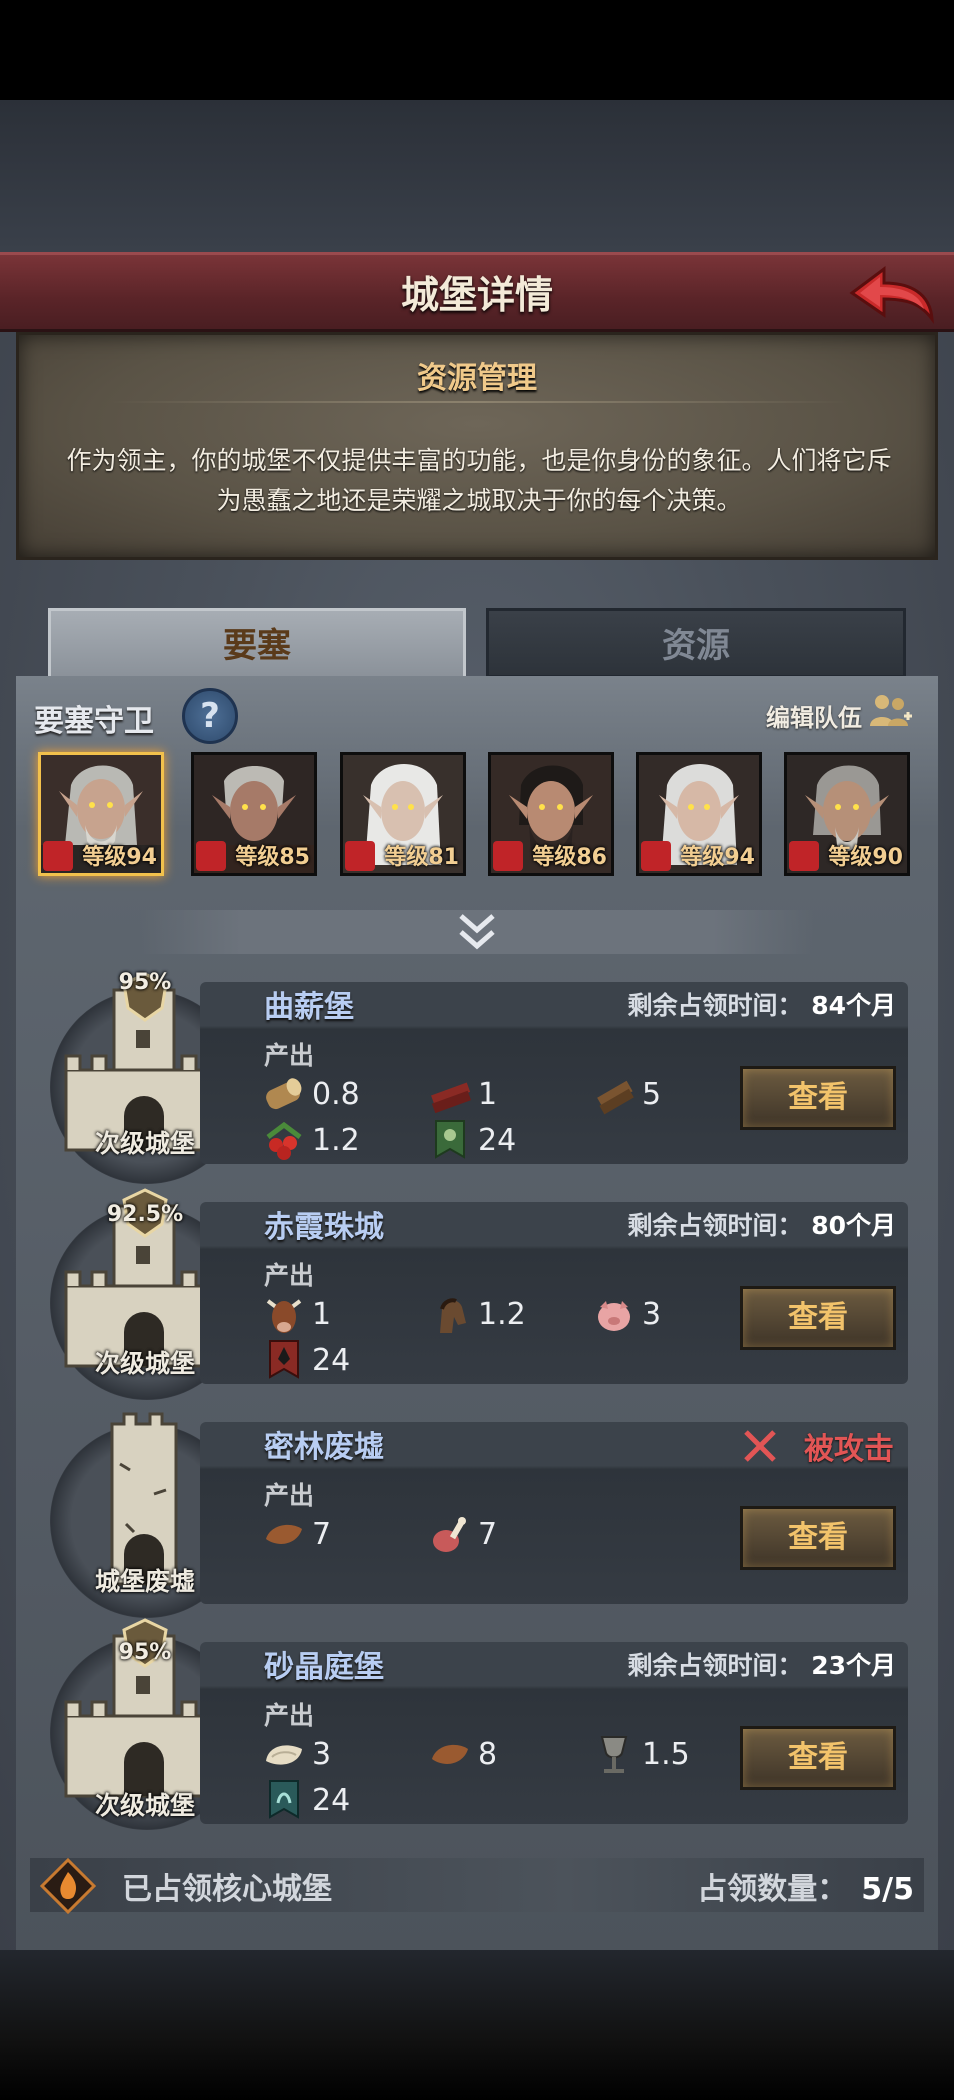  What do you see at coordinates (476, 295) in the screenshot?
I see `page-title: 城堡详情` at bounding box center [476, 295].